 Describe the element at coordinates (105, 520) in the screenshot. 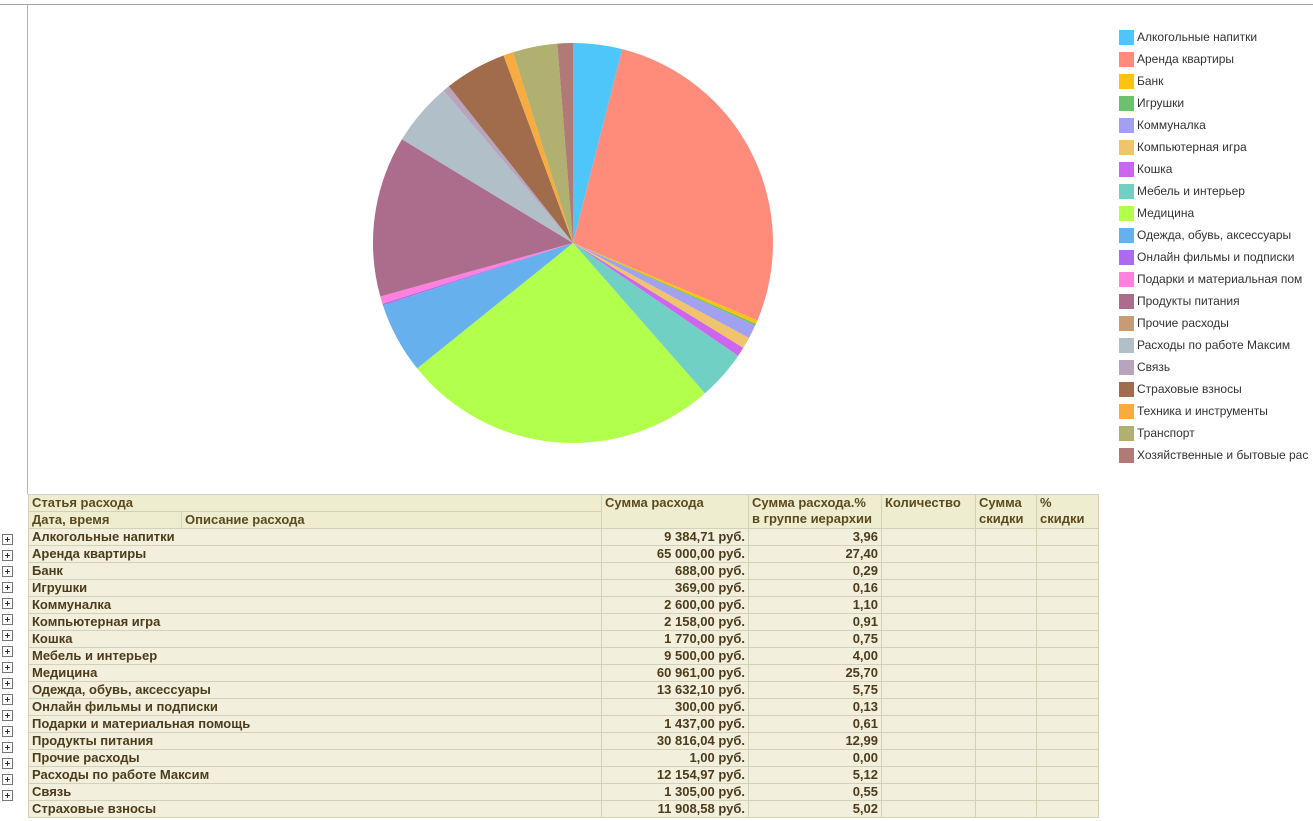

I see `header-datetime: Дата, время` at that location.